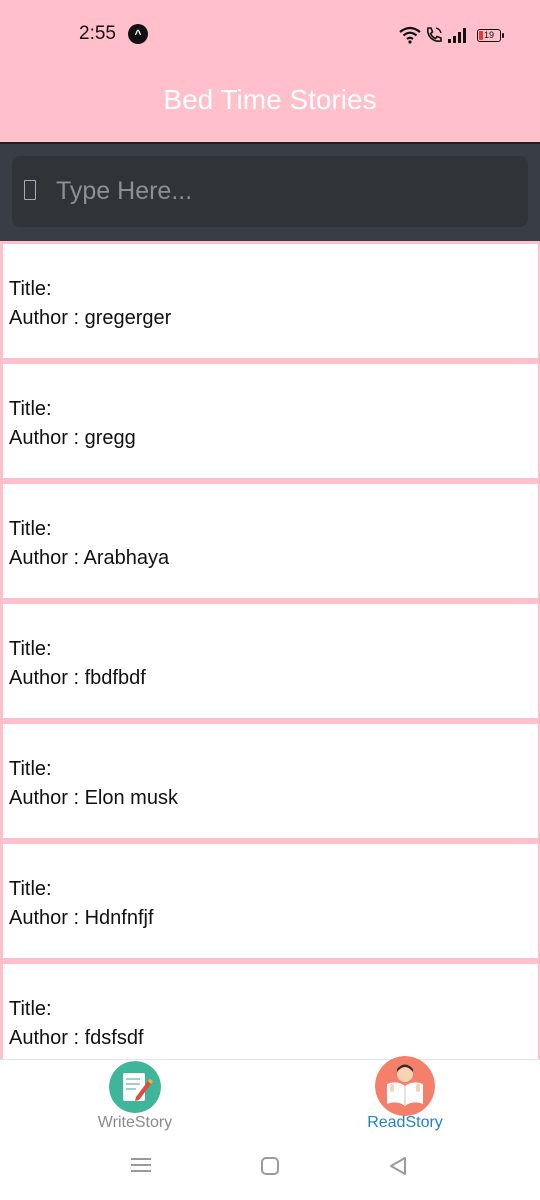 The width and height of the screenshot is (540, 1200). I want to click on expo-icon: ^, so click(138, 34).